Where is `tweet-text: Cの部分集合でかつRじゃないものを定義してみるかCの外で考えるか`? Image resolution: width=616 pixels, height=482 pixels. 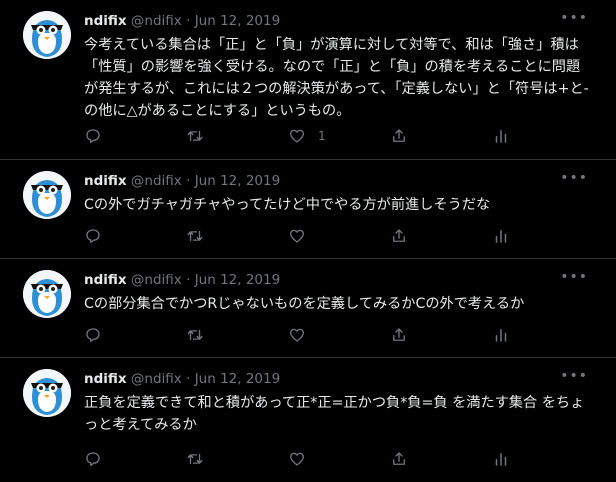
tweet-text: Cの部分集合でかつRじゃないものを定義してみるかCの外で考えるか is located at coordinates (304, 304).